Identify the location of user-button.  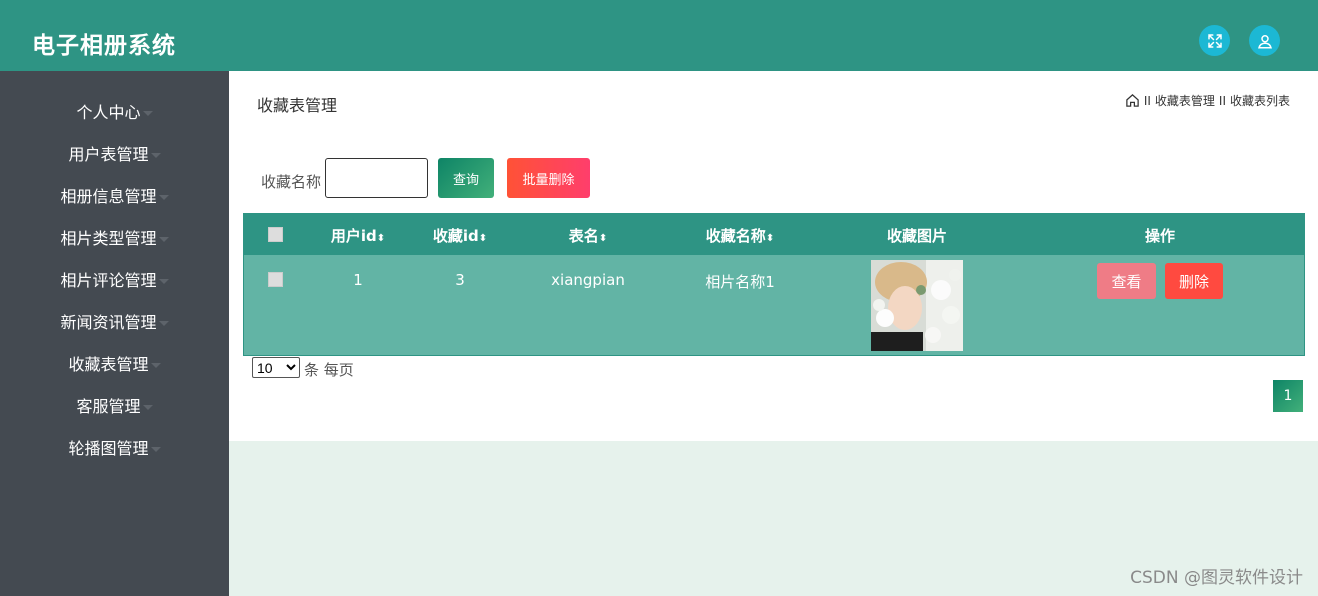
(1264, 40).